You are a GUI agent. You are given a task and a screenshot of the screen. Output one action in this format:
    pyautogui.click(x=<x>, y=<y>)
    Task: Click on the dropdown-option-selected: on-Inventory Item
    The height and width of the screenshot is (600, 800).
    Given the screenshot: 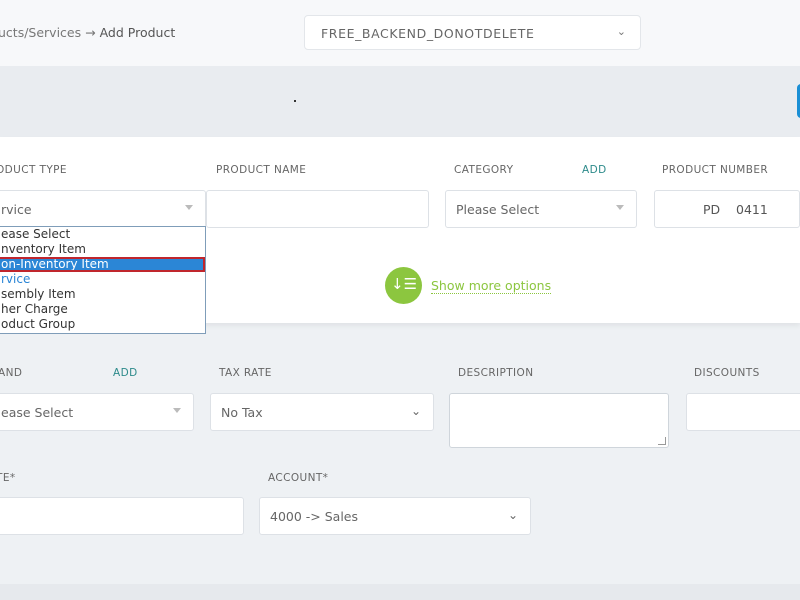 What is the action you would take?
    pyautogui.click(x=102, y=264)
    